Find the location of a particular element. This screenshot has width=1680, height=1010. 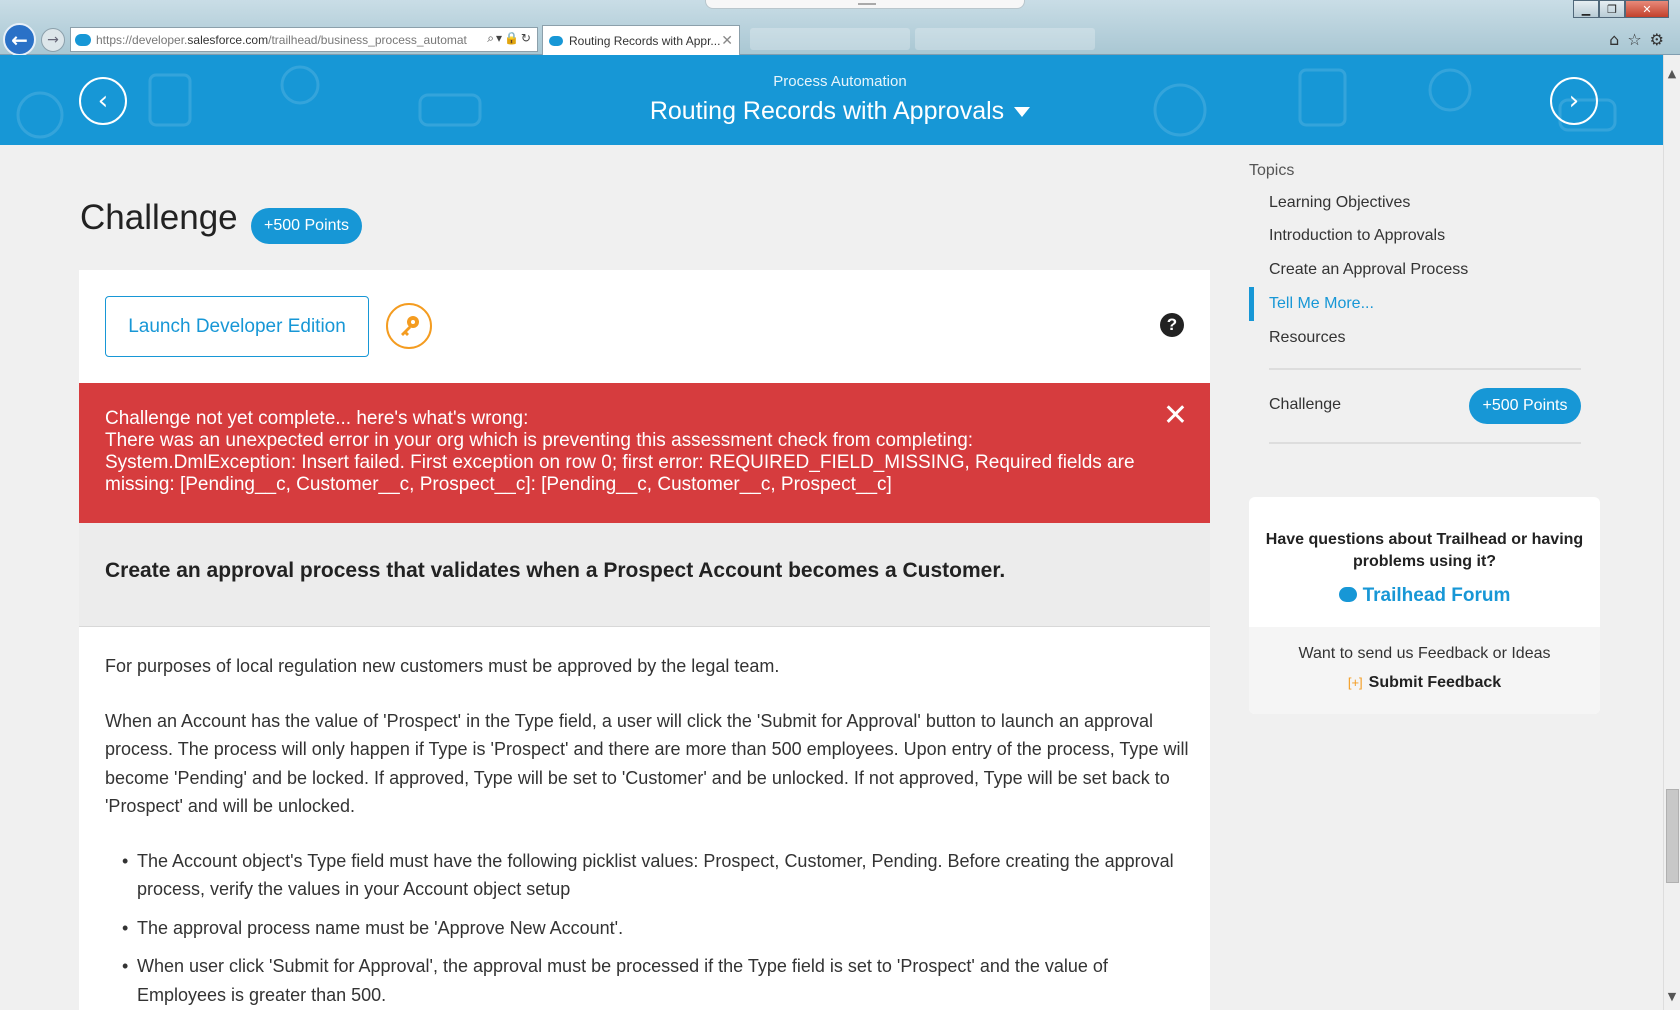

trailhead-forum-link: Trailhead Forum is located at coordinates (1424, 596).